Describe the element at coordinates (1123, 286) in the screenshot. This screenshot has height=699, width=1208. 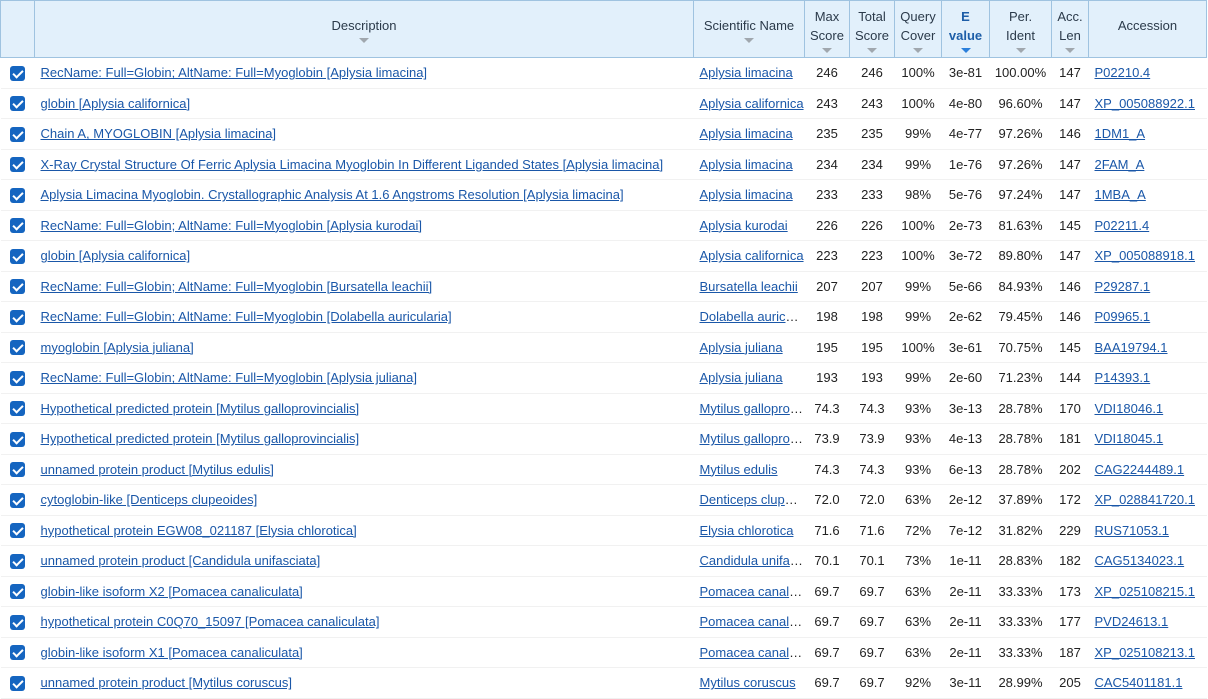
I see `accession-link: P29287.1` at that location.